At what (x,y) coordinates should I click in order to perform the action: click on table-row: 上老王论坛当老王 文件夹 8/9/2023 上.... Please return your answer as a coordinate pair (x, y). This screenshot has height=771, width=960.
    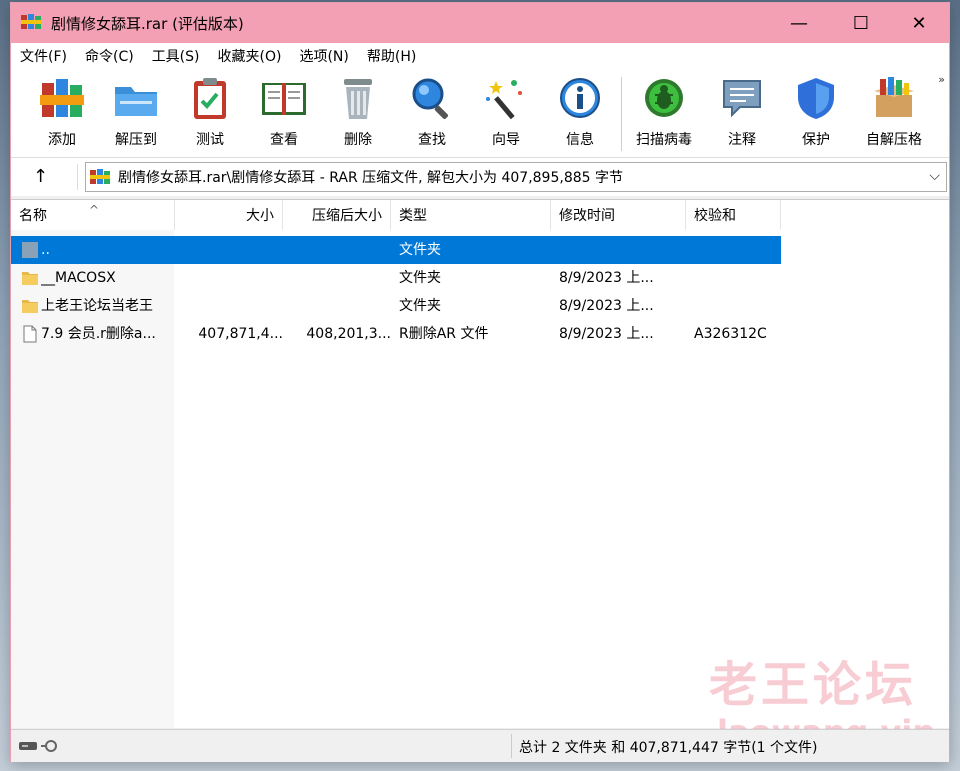
    Looking at the image, I should click on (396, 306).